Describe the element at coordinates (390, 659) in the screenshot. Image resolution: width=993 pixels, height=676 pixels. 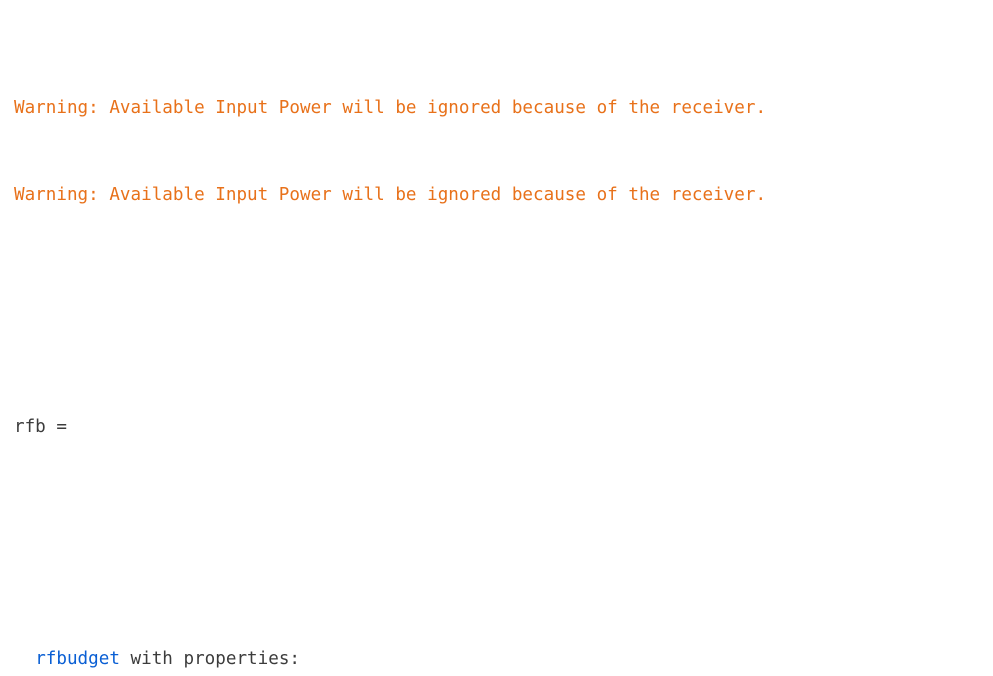
I see `class-header-line: rfbudget with properties:` at that location.